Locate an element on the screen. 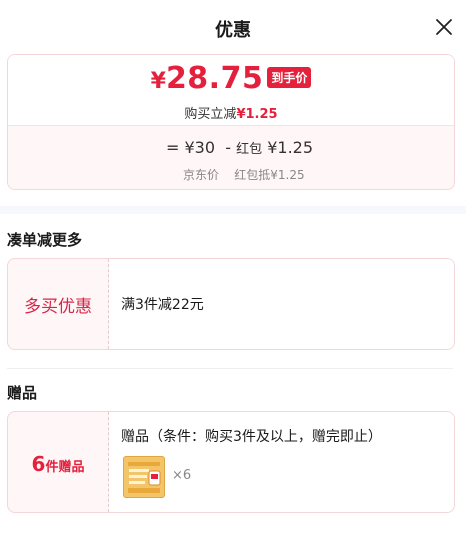  final-amount: 28.75 is located at coordinates (214, 78).